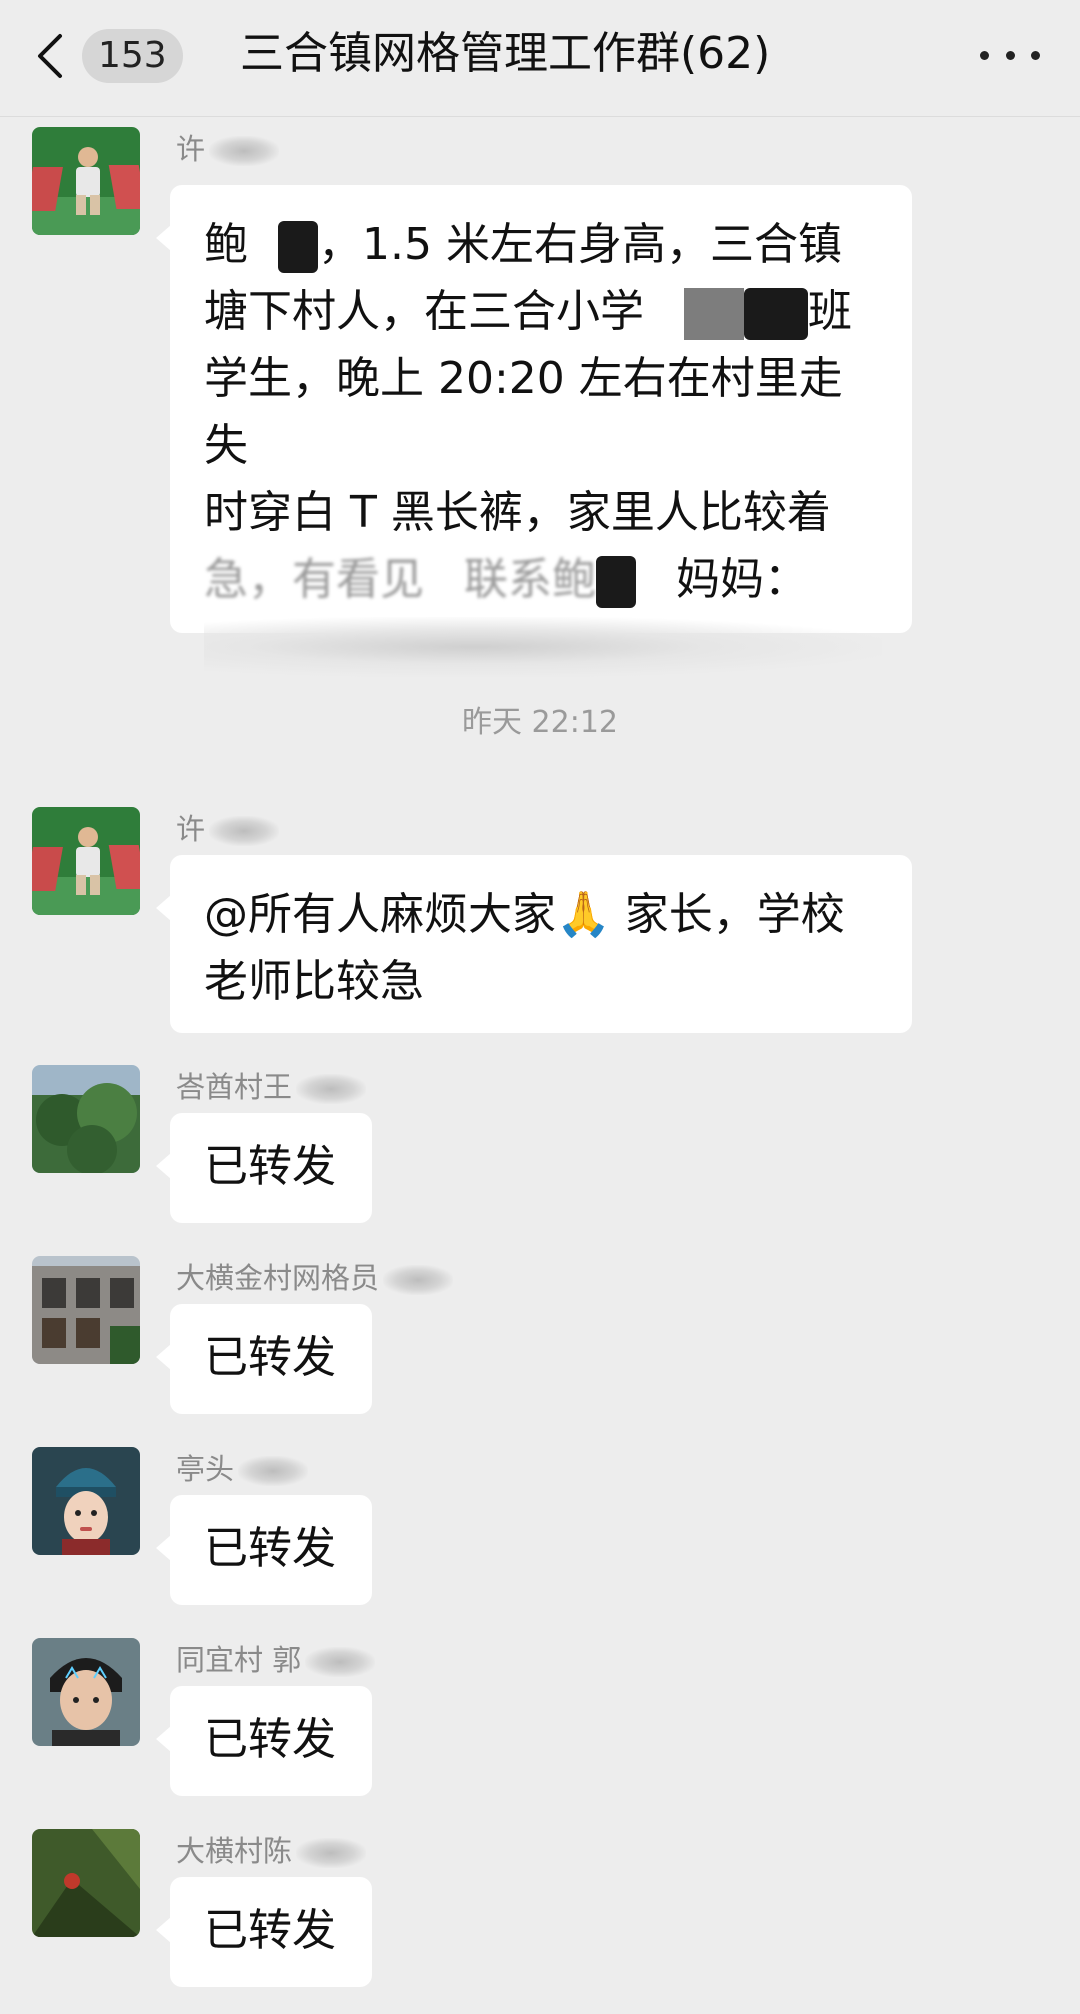 The image size is (1080, 2014). Describe the element at coordinates (271, 1851) in the screenshot. I see `sender-name: 大横村陈` at that location.